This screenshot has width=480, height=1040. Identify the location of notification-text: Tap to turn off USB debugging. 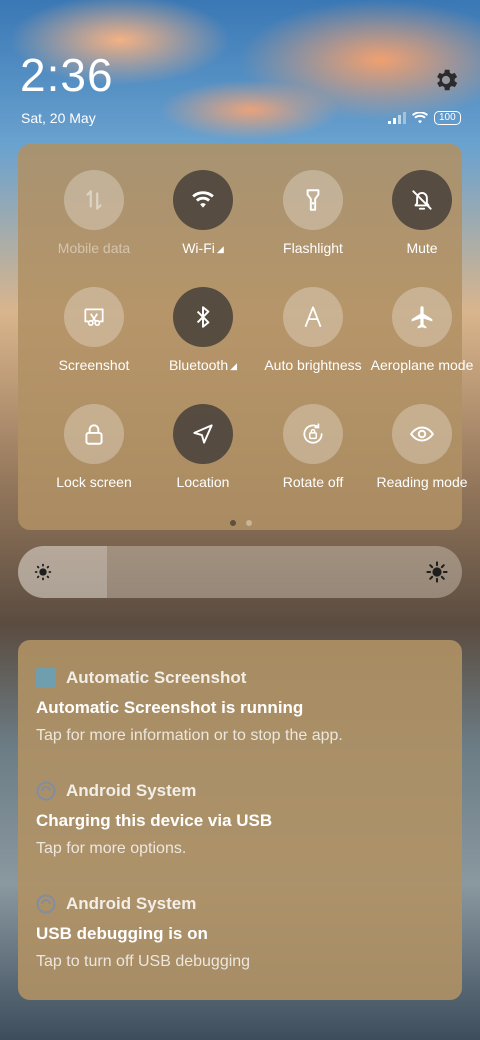
(143, 961).